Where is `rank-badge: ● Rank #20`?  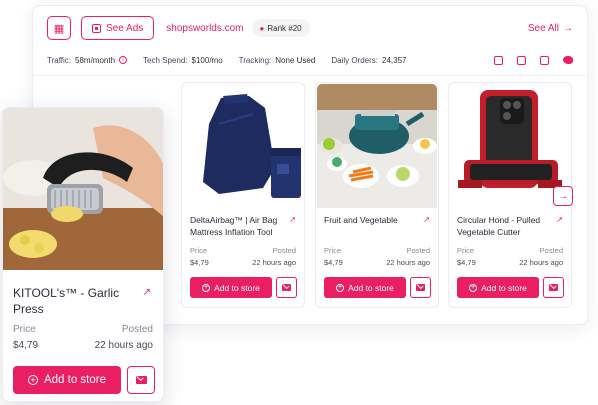
rank-badge: ● Rank #20 is located at coordinates (280, 28).